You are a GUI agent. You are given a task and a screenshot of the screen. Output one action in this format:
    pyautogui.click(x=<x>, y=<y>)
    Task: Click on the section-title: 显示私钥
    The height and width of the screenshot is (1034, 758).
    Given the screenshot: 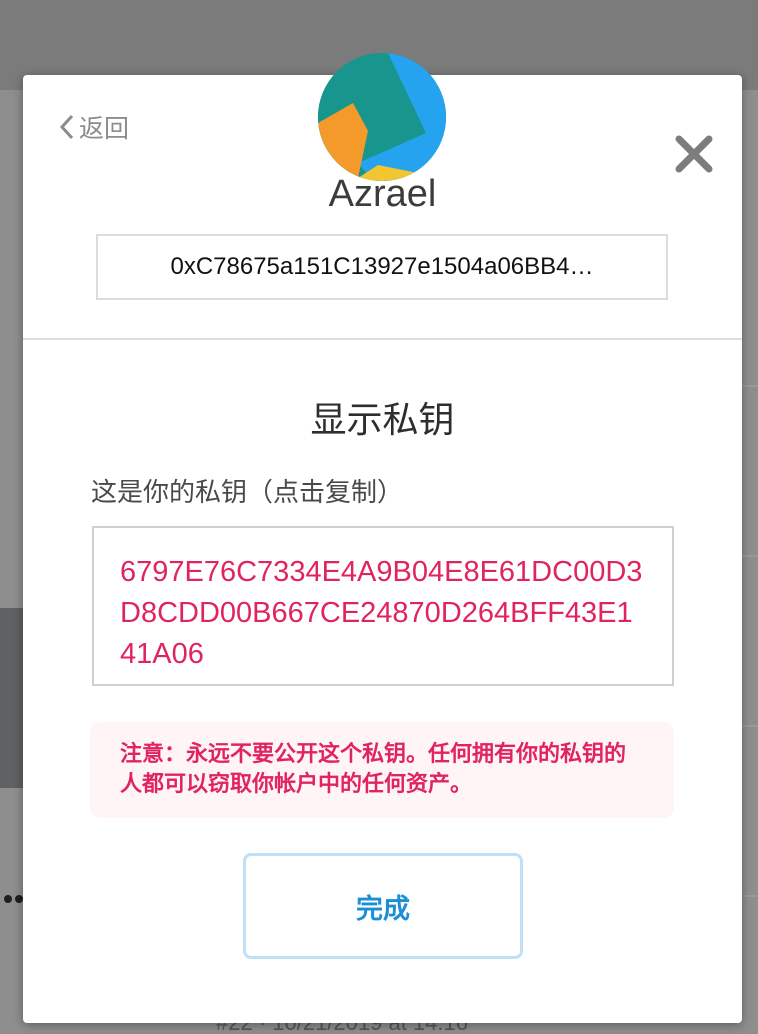 What is the action you would take?
    pyautogui.click(x=382, y=420)
    